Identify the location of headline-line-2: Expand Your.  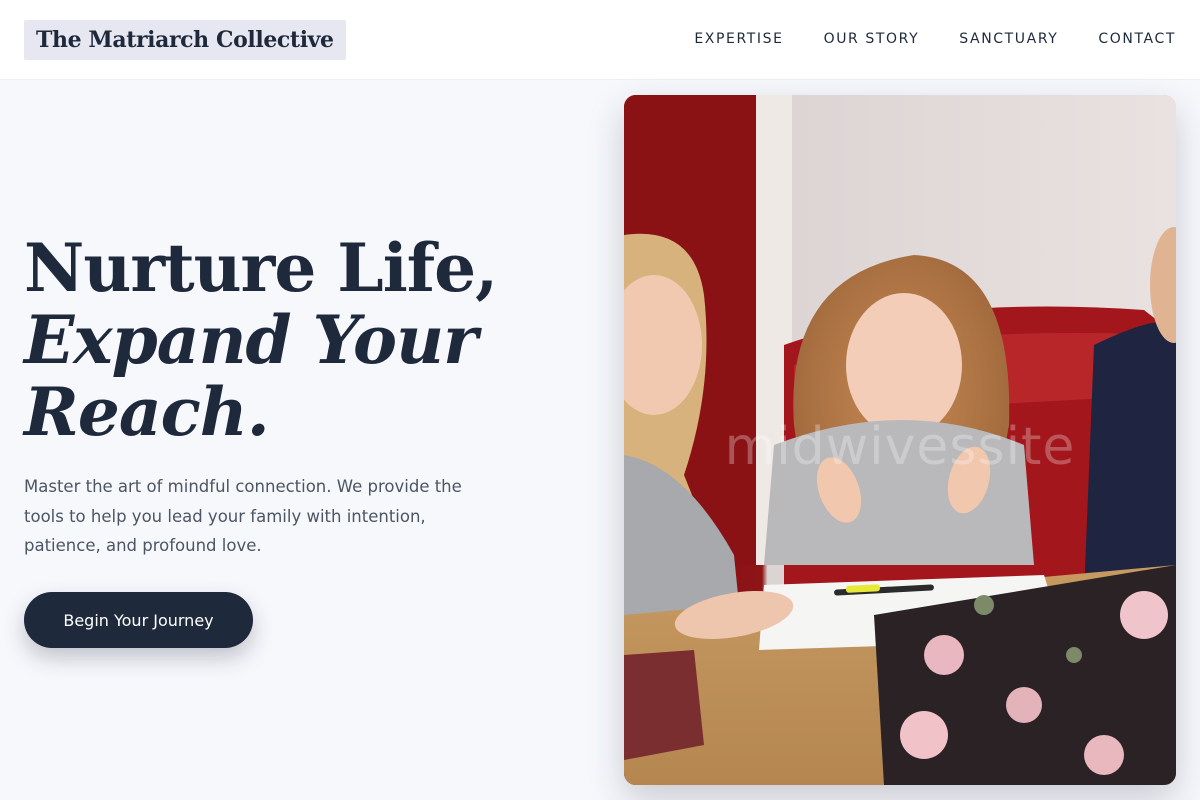
(251, 340).